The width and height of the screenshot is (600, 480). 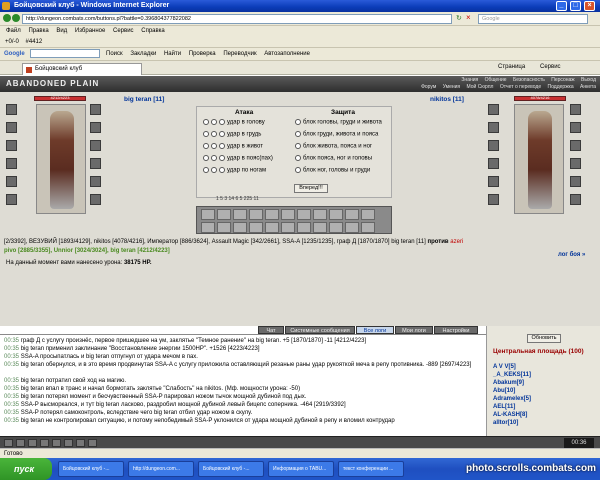 What do you see at coordinates (504, 391) in the screenshot?
I see `user-list-item: Abu[10]` at bounding box center [504, 391].